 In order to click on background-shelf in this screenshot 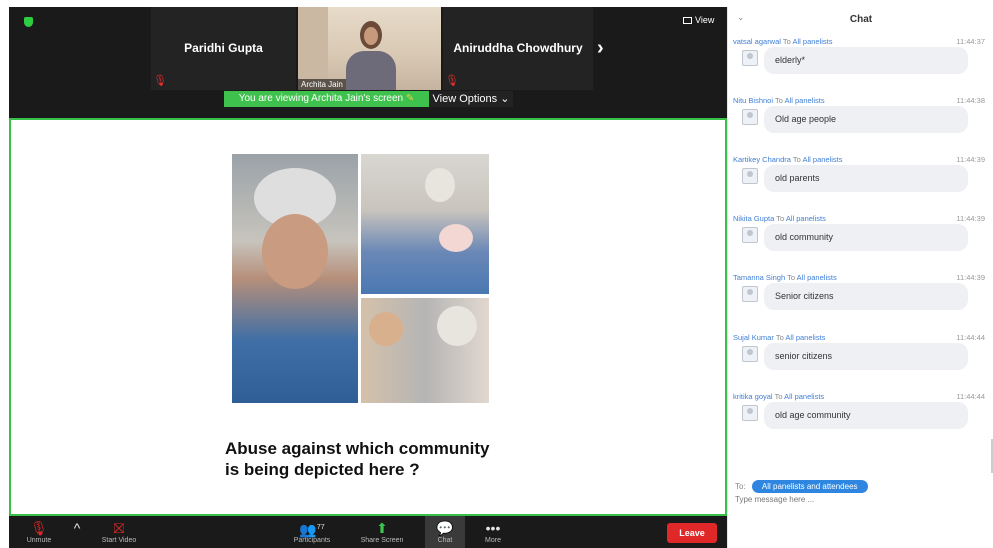, I will do `click(313, 48)`.